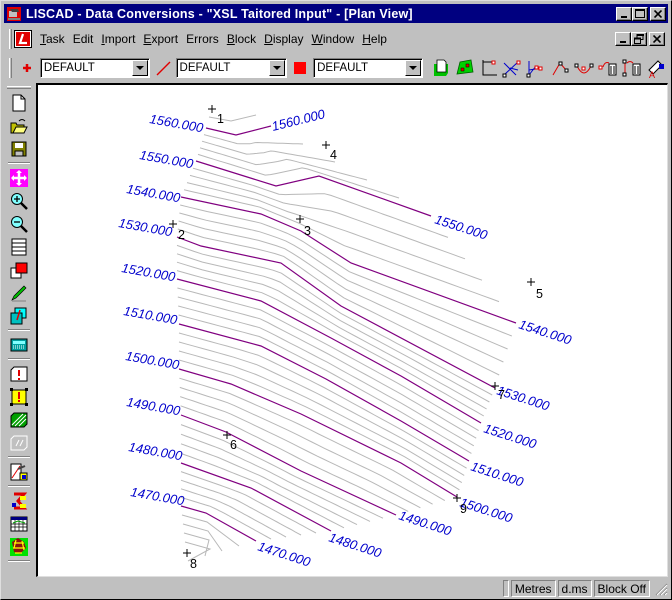  I want to click on new-file-icon, so click(19, 102).